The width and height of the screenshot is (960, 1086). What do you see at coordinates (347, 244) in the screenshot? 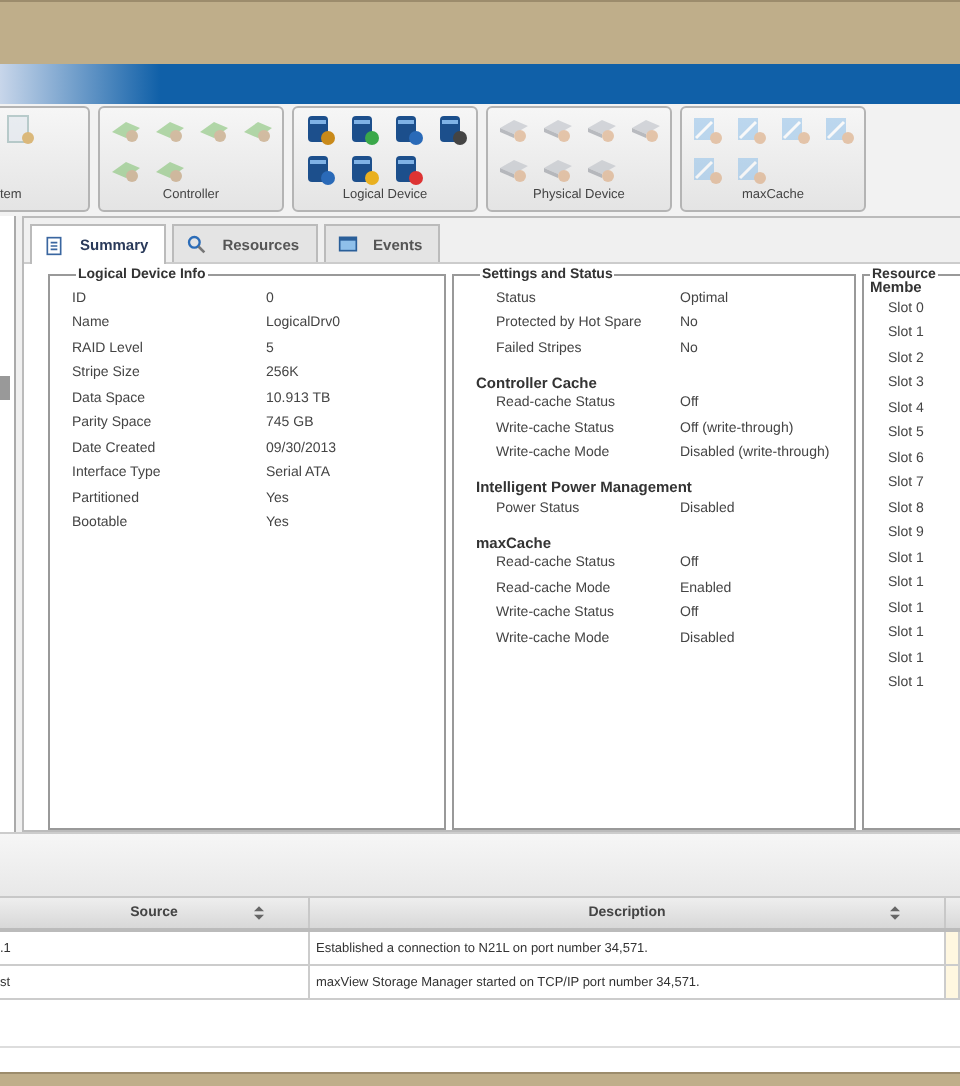
I see `window-icon` at bounding box center [347, 244].